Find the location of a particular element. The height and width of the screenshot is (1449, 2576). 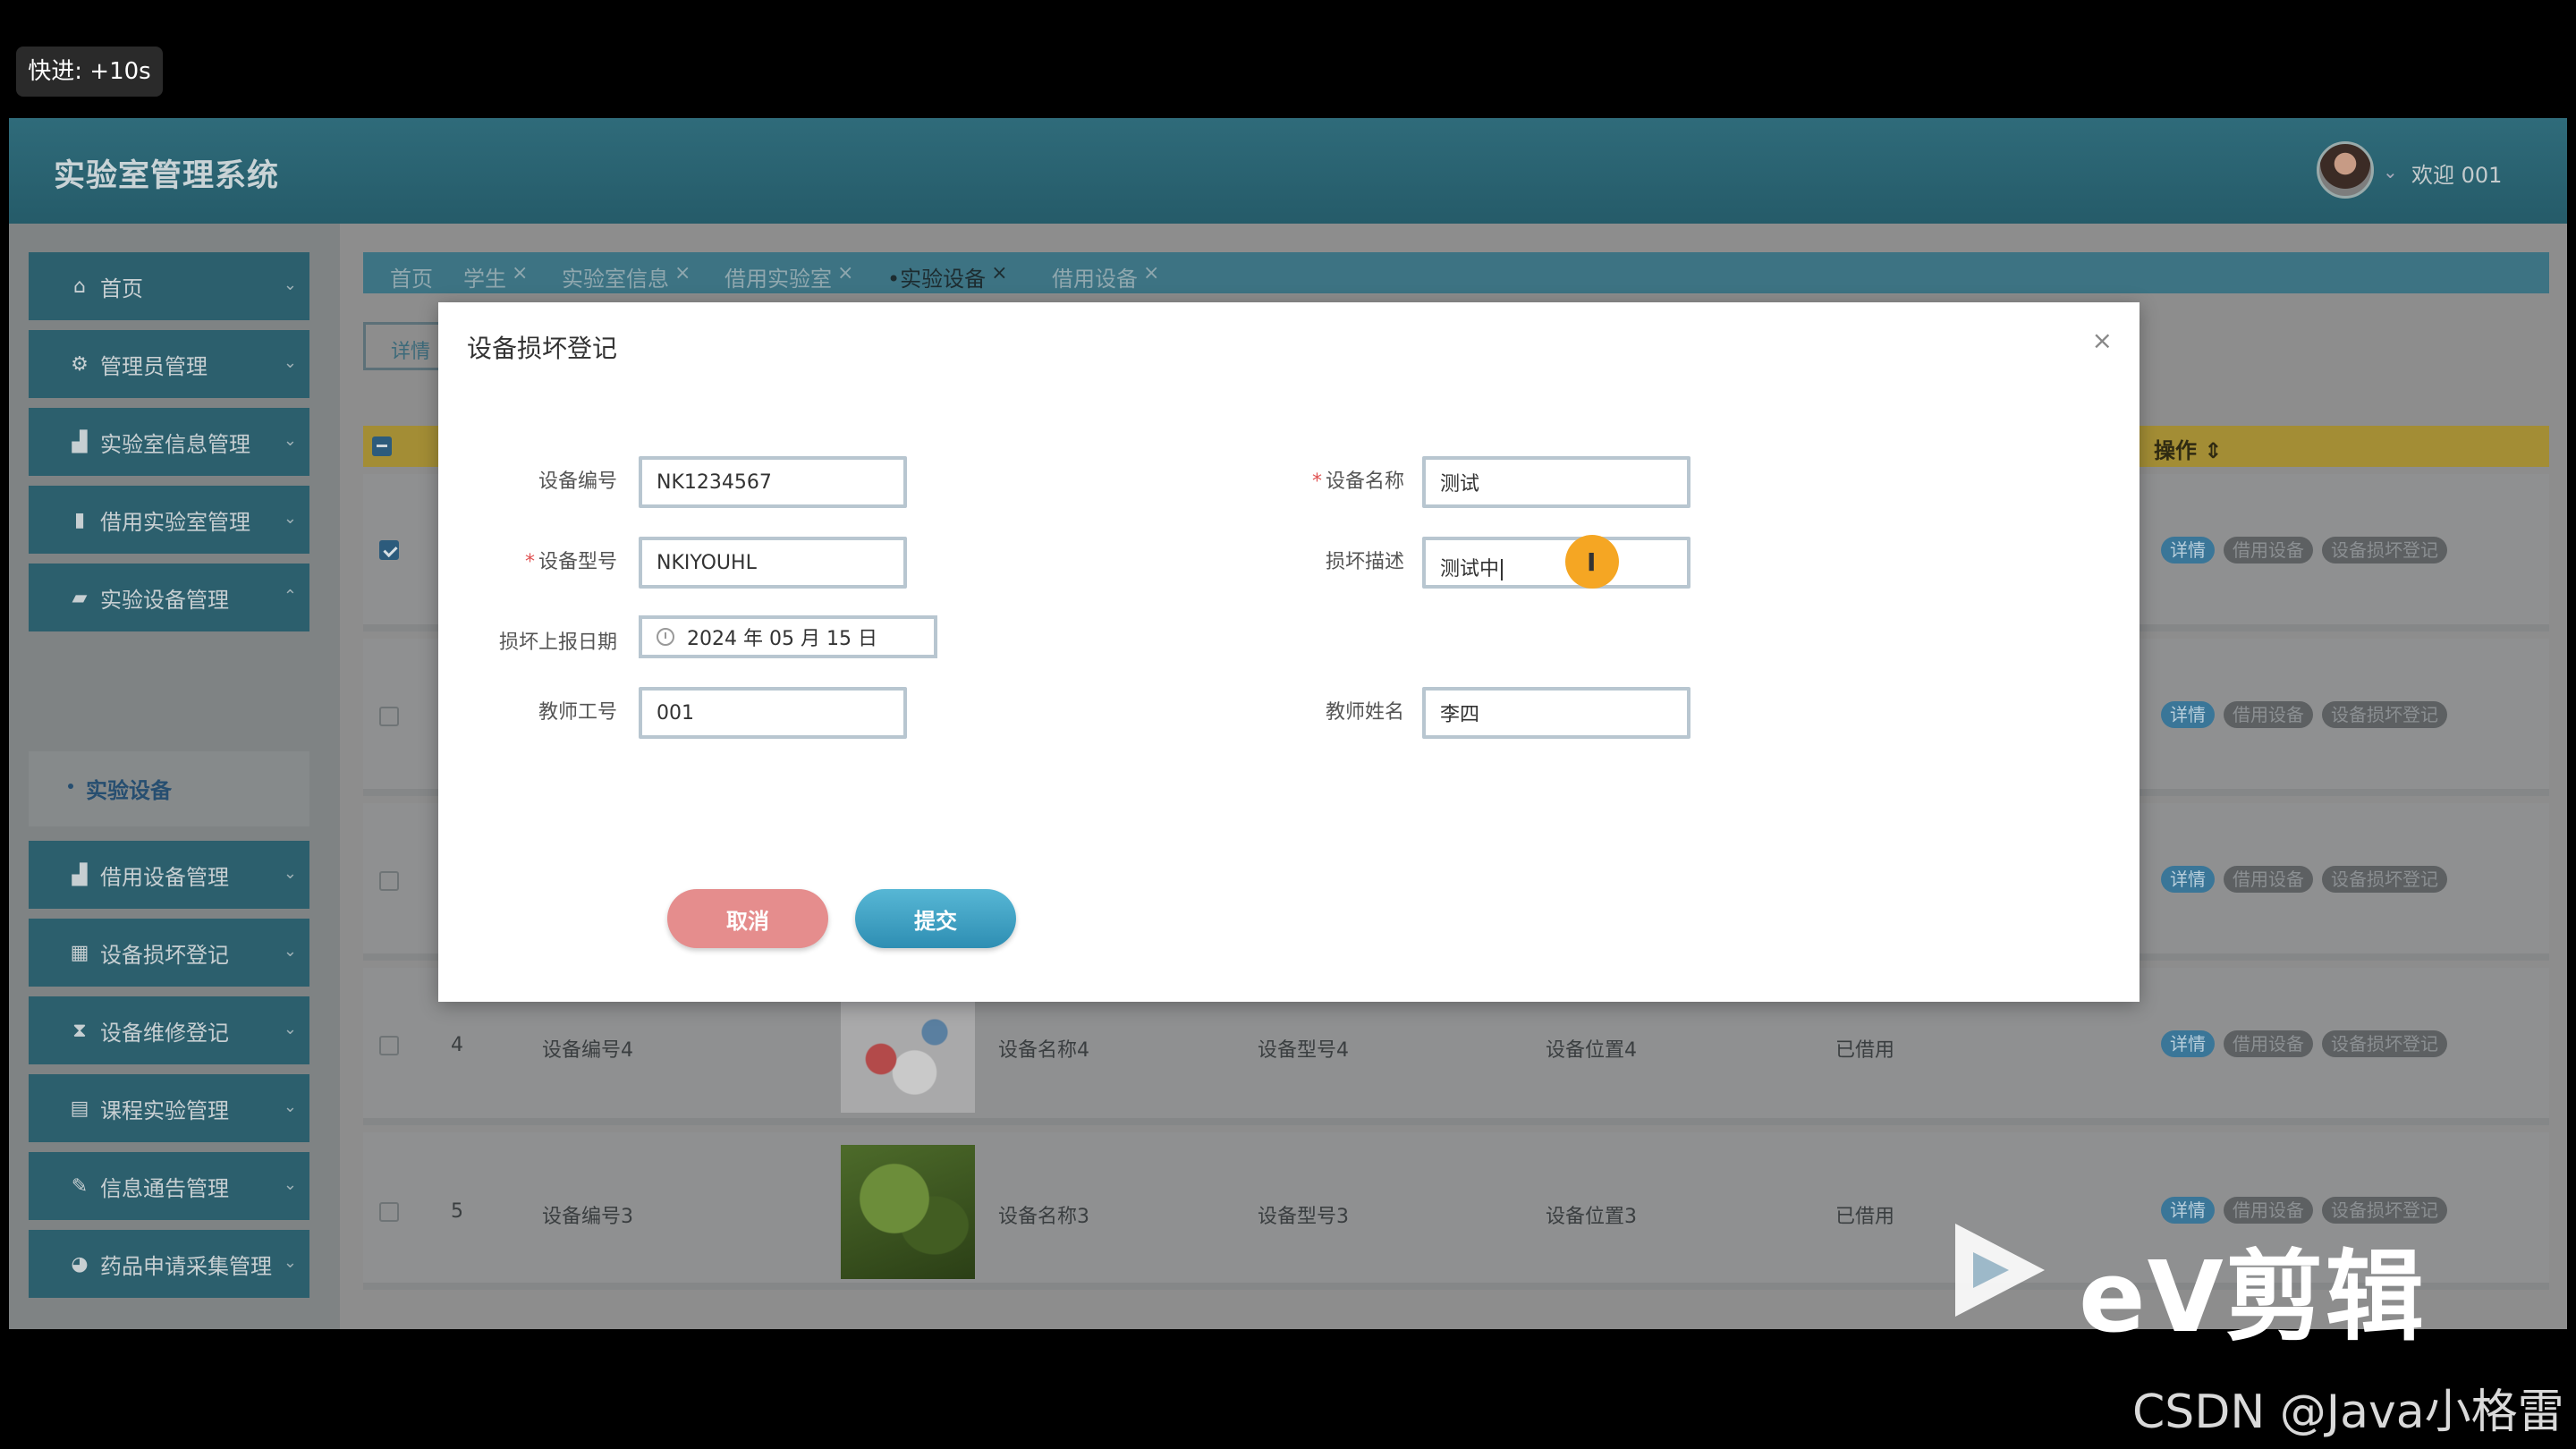

sidebar-item-borrow-equipment: ▟ 借用设备管理 ⌄ is located at coordinates (169, 875).